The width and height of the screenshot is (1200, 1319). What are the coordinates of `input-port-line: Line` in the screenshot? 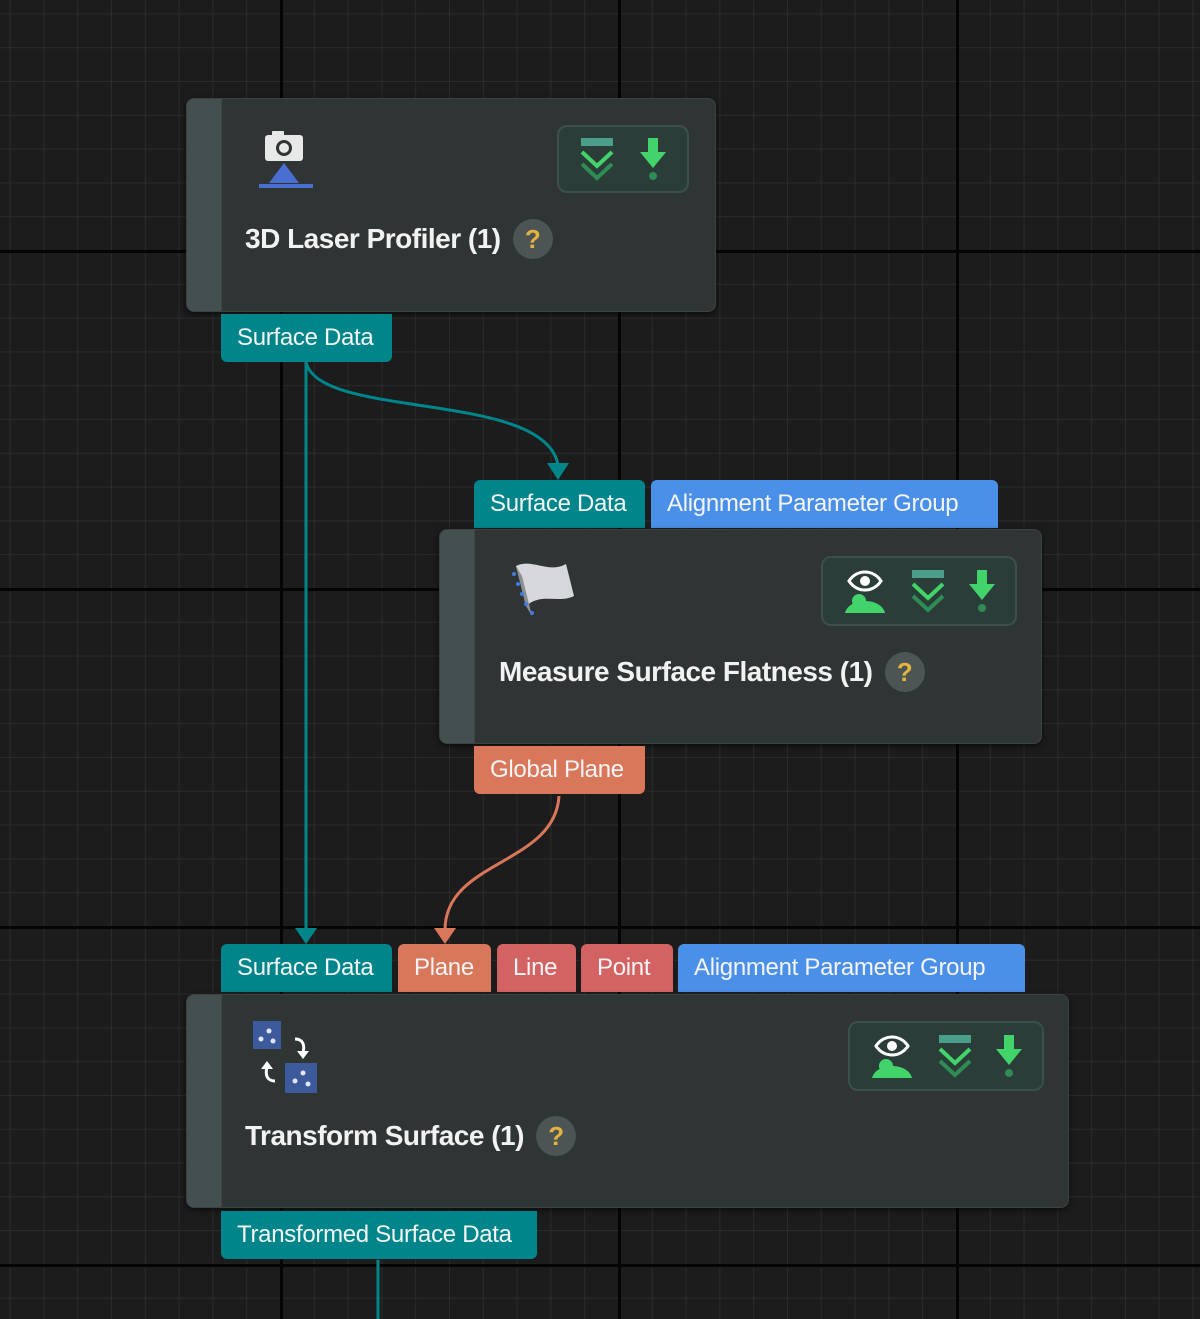 It's located at (536, 968).